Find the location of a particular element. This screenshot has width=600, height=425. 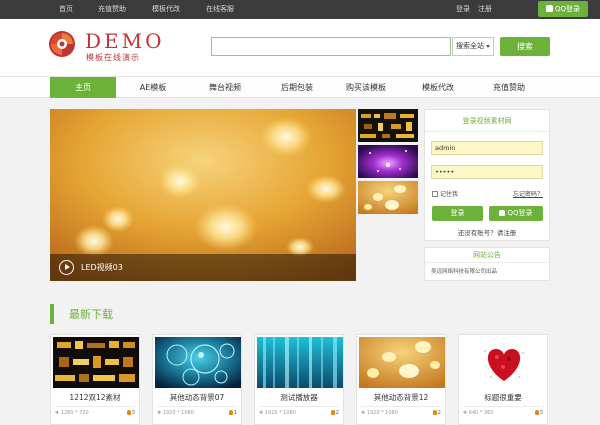

top-register-link: 注册 is located at coordinates (485, 9).